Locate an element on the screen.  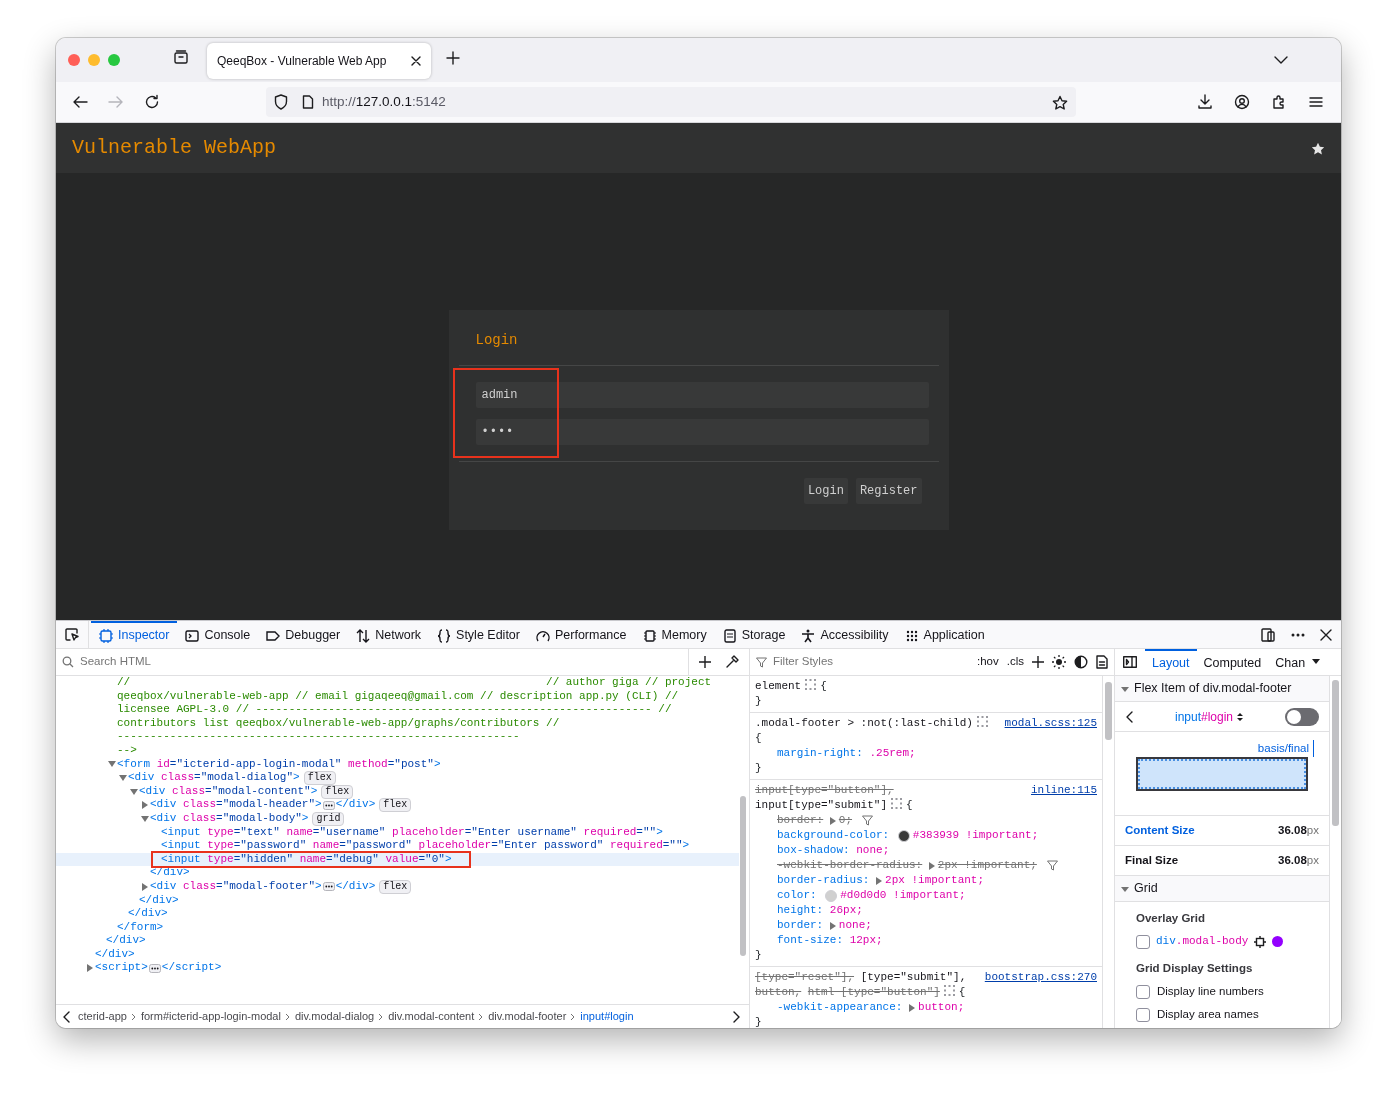
back-icon is located at coordinates (1129, 717).